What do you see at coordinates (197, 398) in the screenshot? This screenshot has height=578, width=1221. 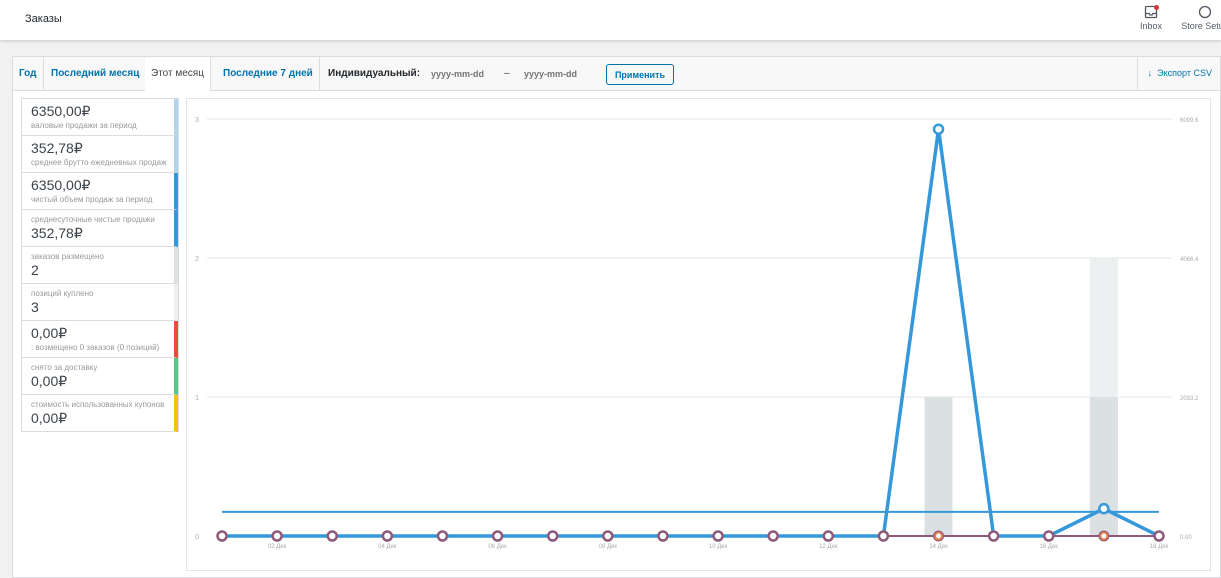 I see `y-left-tick-label: 1` at bounding box center [197, 398].